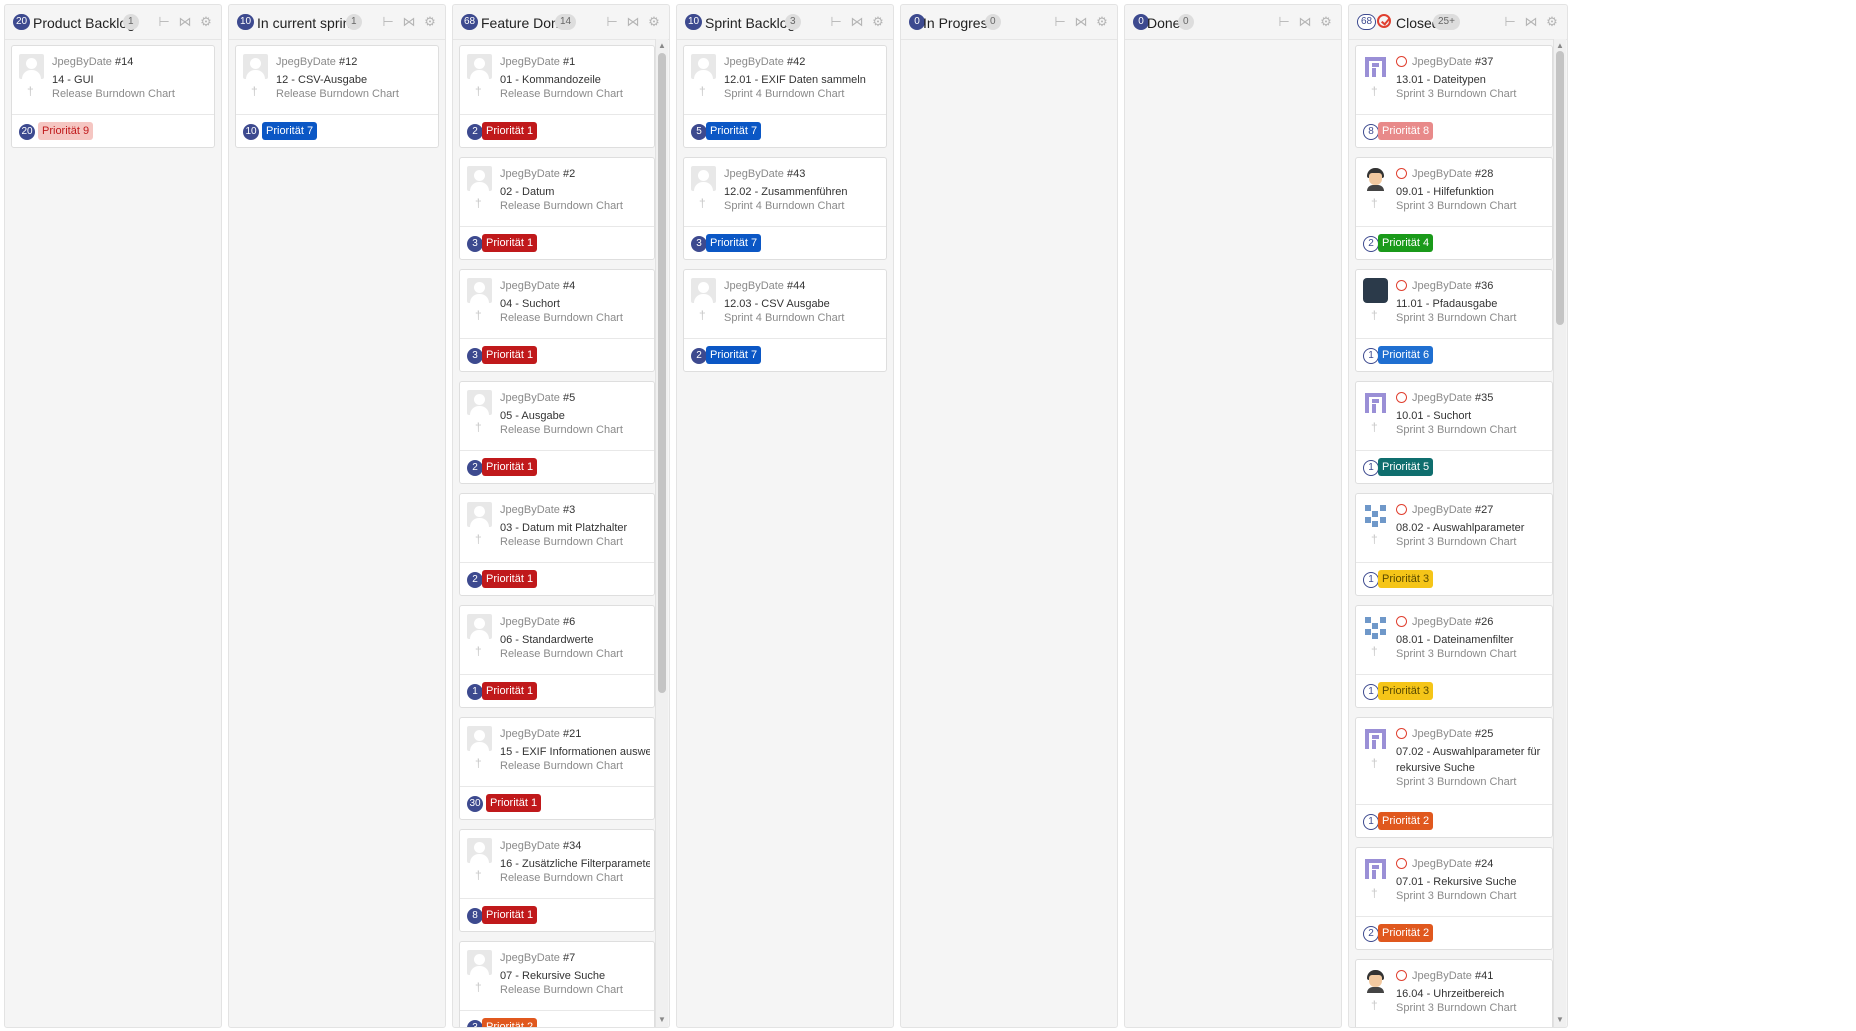  I want to click on card-repo: JpegByDate #27, so click(1452, 510).